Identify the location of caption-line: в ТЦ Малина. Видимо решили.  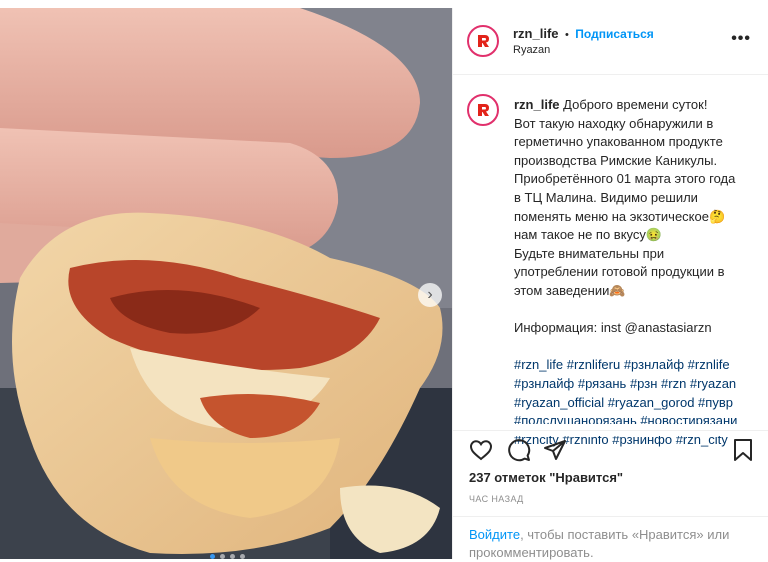
(606, 197).